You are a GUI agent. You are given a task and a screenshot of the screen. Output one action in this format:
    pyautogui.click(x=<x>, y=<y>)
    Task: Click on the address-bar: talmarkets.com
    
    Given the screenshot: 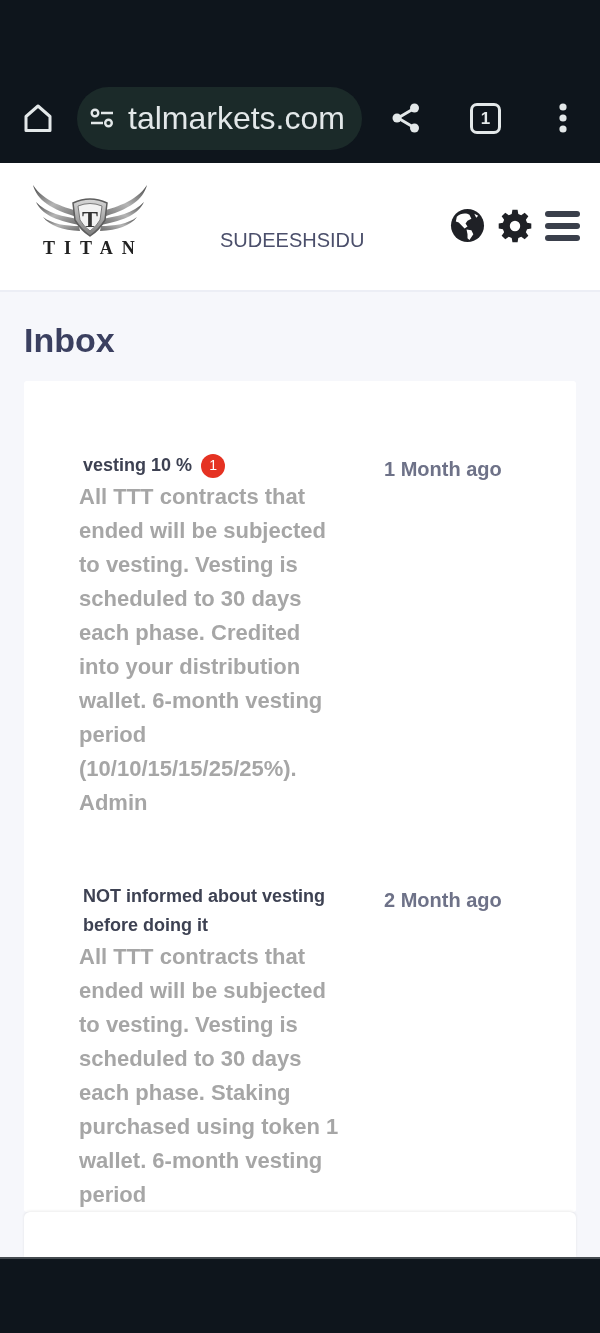 What is the action you would take?
    pyautogui.click(x=219, y=118)
    